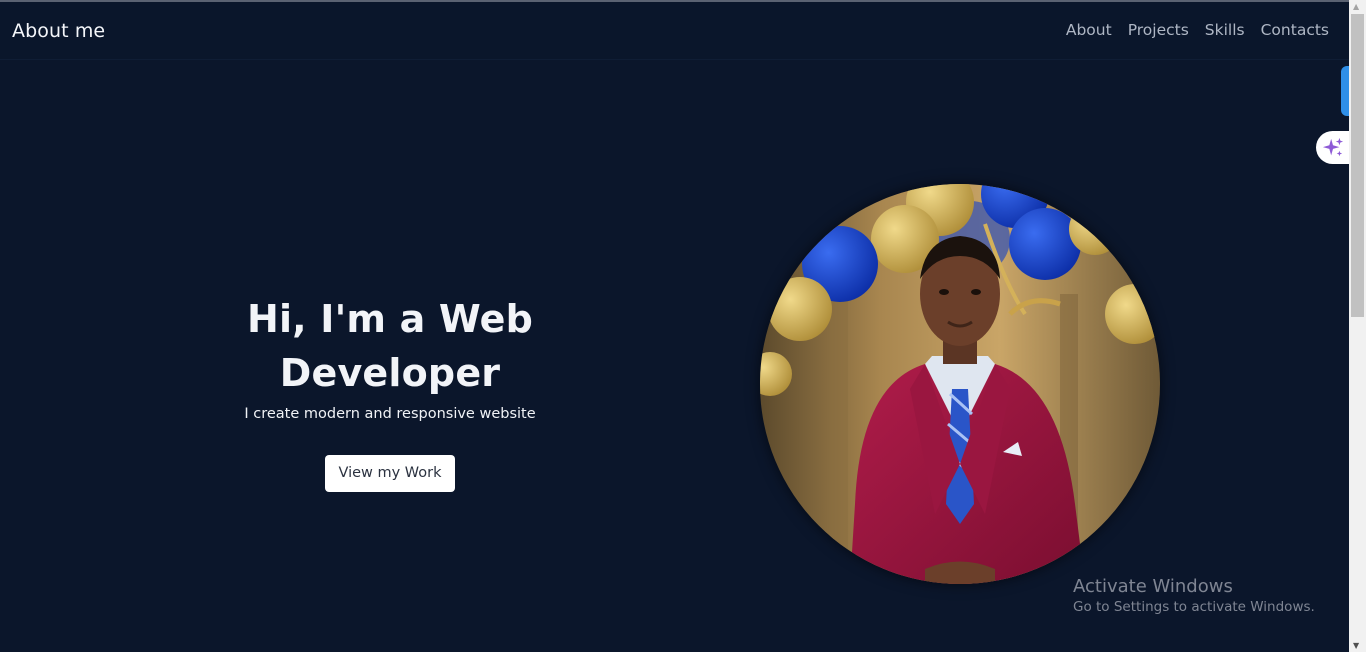 The width and height of the screenshot is (1366, 652). Describe the element at coordinates (674, 31) in the screenshot. I see `navbar: About me About Projects Skills Contacts` at that location.